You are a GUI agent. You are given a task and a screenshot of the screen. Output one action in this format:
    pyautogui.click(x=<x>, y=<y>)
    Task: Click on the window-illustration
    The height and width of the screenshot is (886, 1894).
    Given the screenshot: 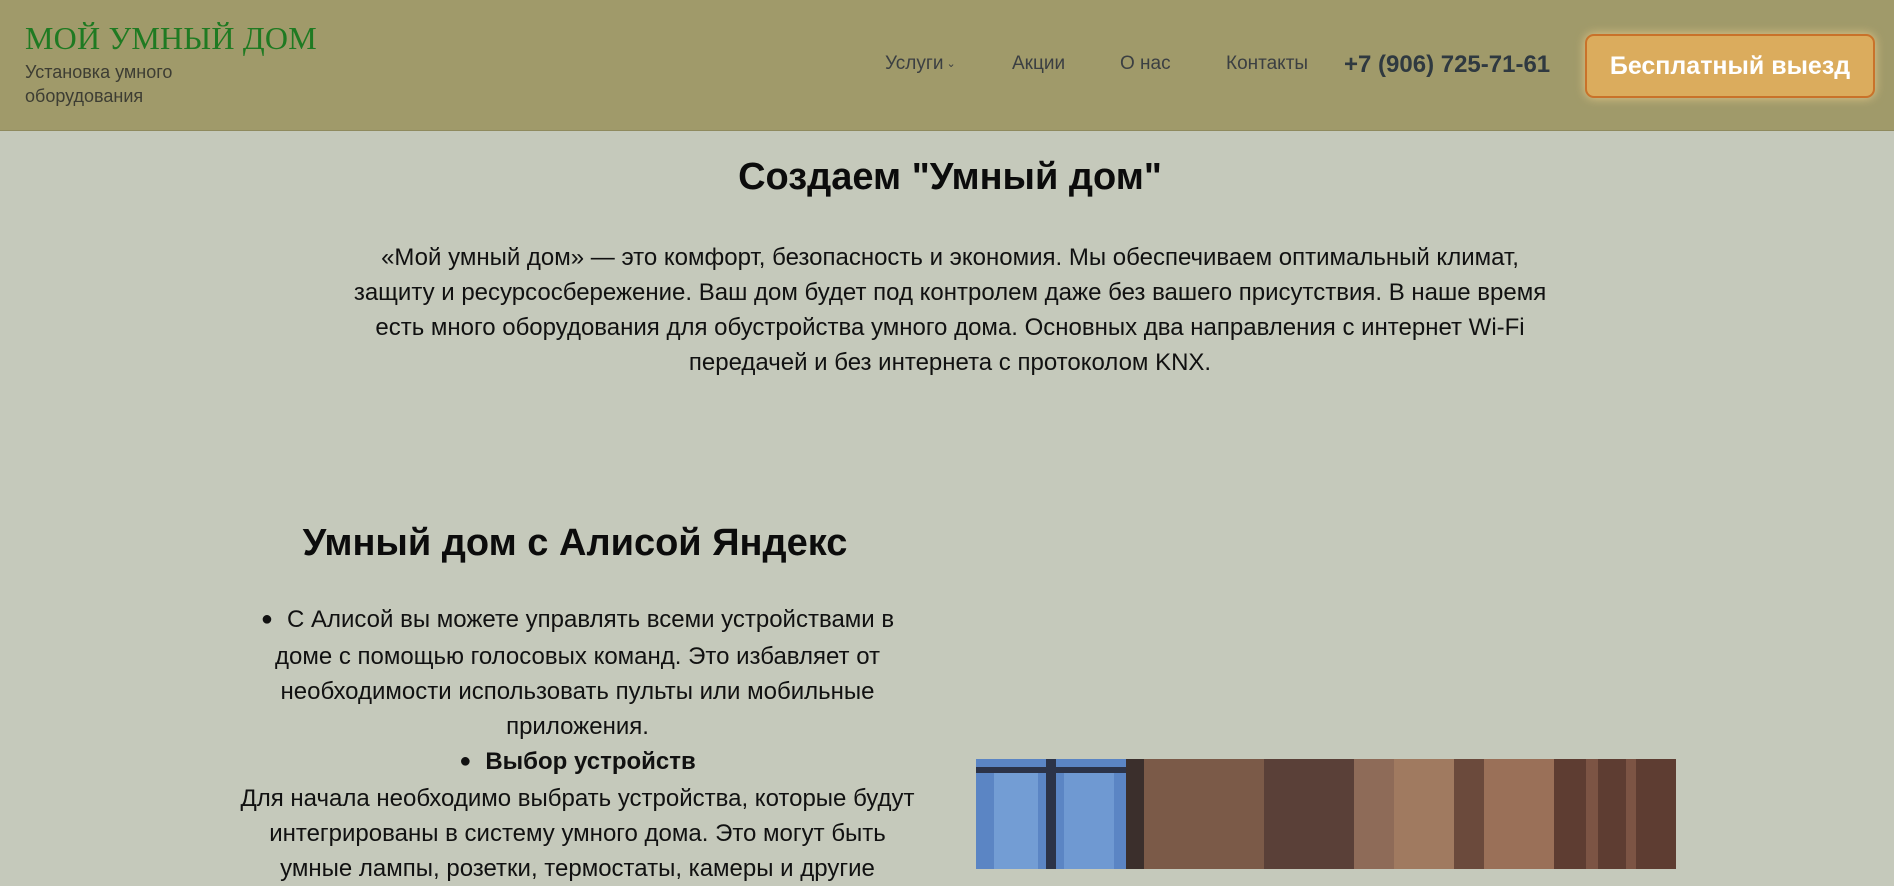 What is the action you would take?
    pyautogui.click(x=1326, y=814)
    